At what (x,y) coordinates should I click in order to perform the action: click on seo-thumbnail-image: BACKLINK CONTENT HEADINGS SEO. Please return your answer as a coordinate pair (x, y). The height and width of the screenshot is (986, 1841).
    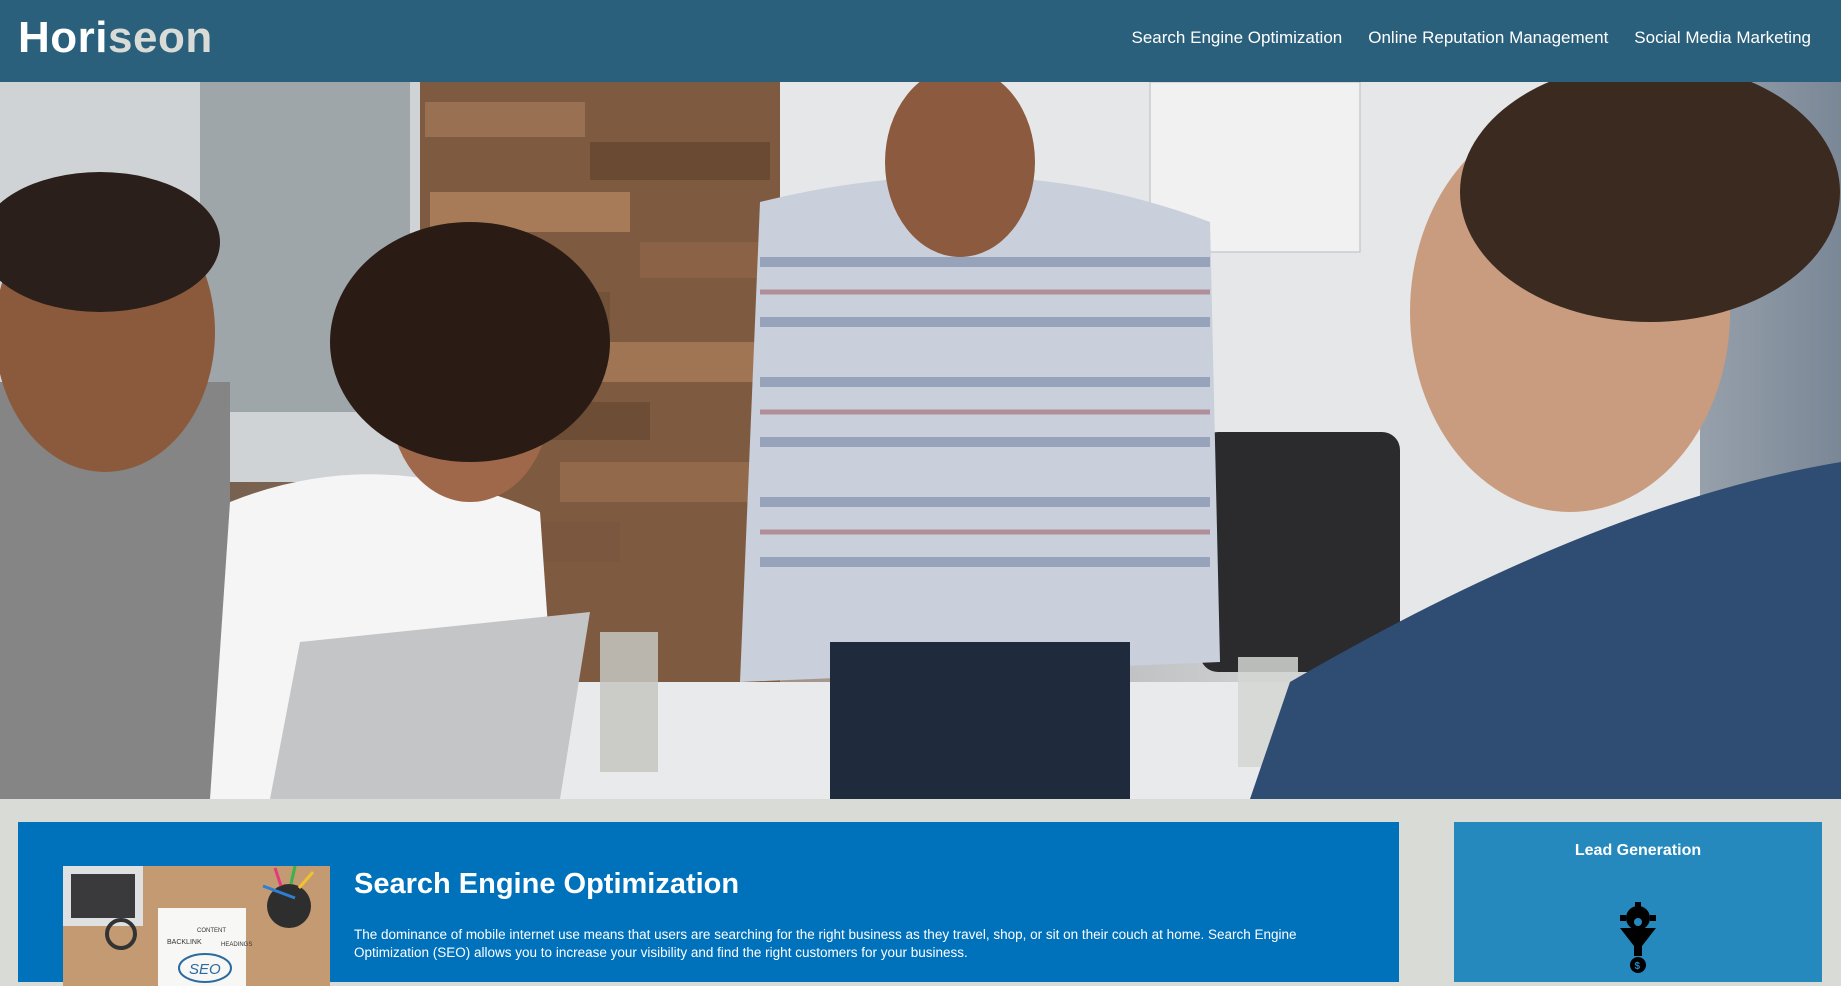
    Looking at the image, I should click on (196, 926).